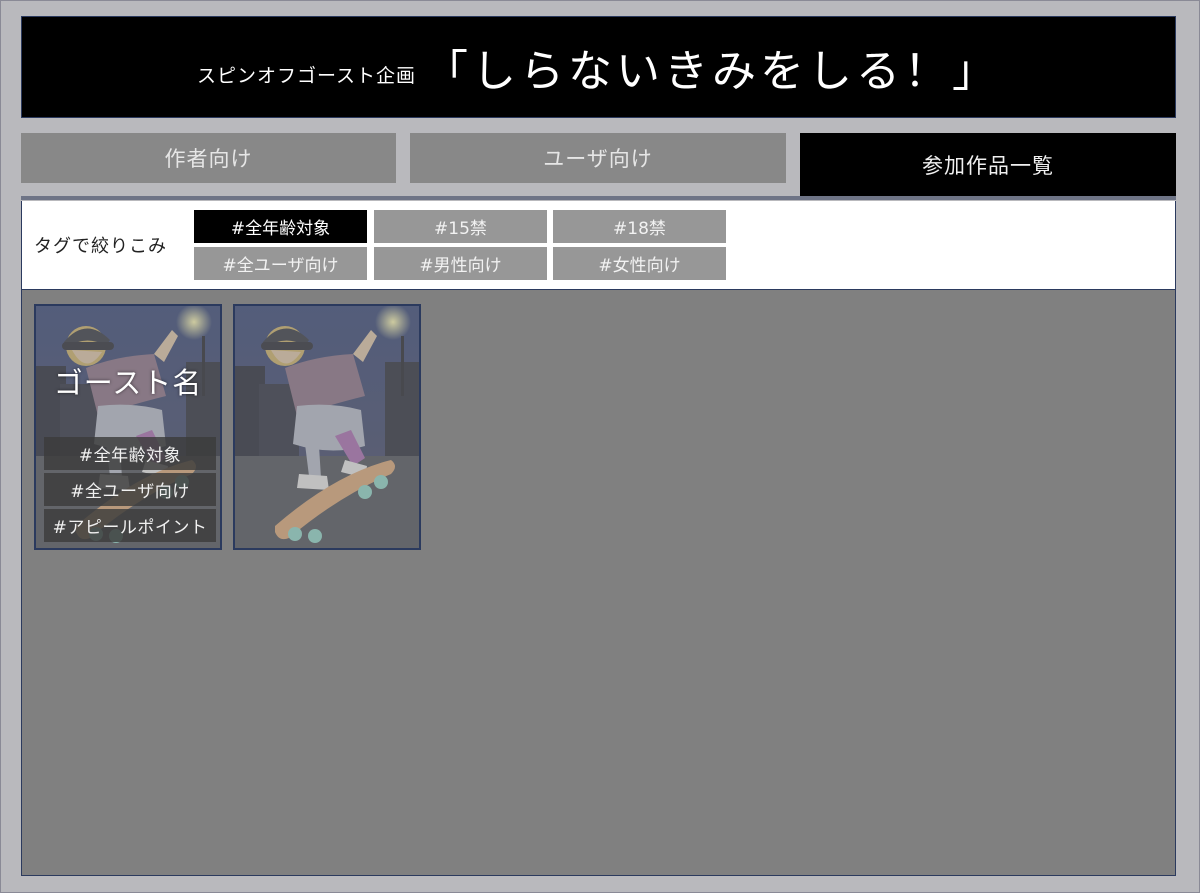 Image resolution: width=1200 pixels, height=893 pixels. Describe the element at coordinates (639, 263) in the screenshot. I see `tag-filter-female: #女性向け` at that location.